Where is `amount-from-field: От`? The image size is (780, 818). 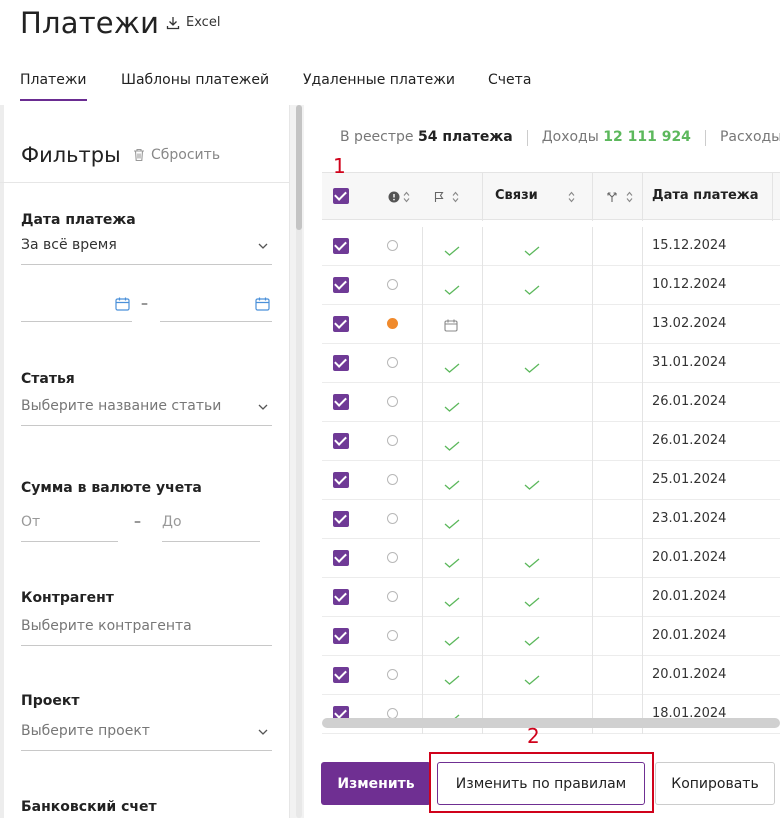 amount-from-field: От is located at coordinates (69, 528).